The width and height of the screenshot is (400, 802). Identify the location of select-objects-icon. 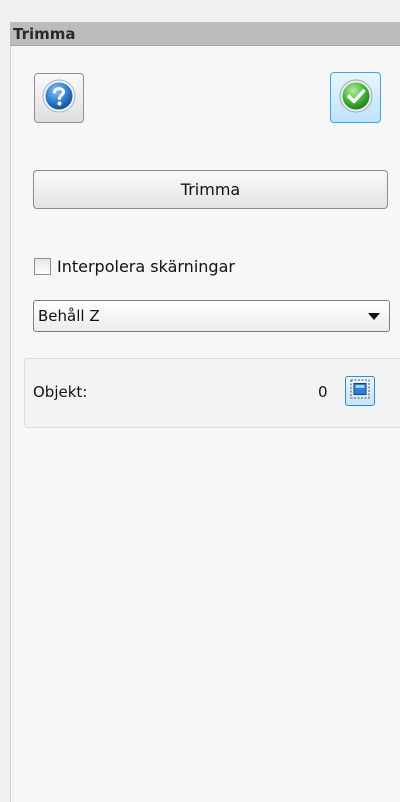
(360, 391).